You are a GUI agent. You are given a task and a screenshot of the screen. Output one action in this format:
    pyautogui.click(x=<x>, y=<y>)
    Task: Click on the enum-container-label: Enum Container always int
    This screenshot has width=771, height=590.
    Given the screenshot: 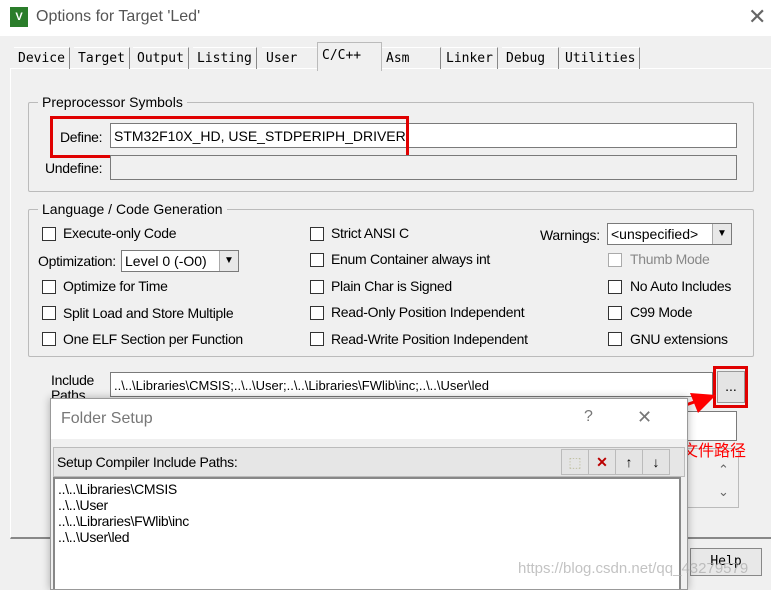 What is the action you would take?
    pyautogui.click(x=411, y=259)
    